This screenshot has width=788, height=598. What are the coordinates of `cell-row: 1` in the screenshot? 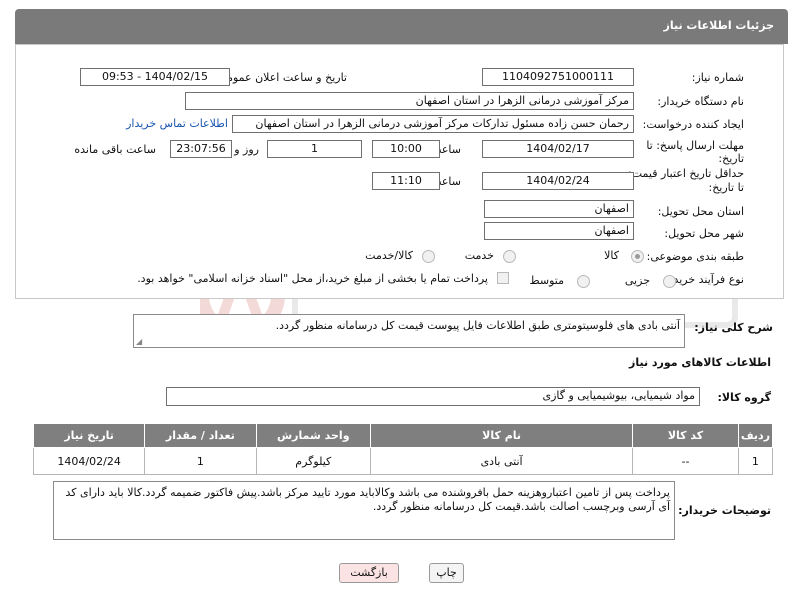 It's located at (755, 461).